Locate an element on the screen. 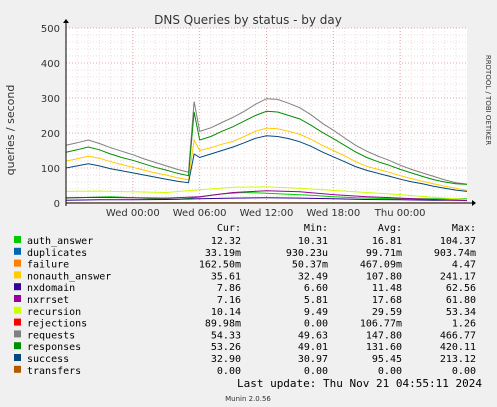  legend-value-min: 5.81 is located at coordinates (316, 300).